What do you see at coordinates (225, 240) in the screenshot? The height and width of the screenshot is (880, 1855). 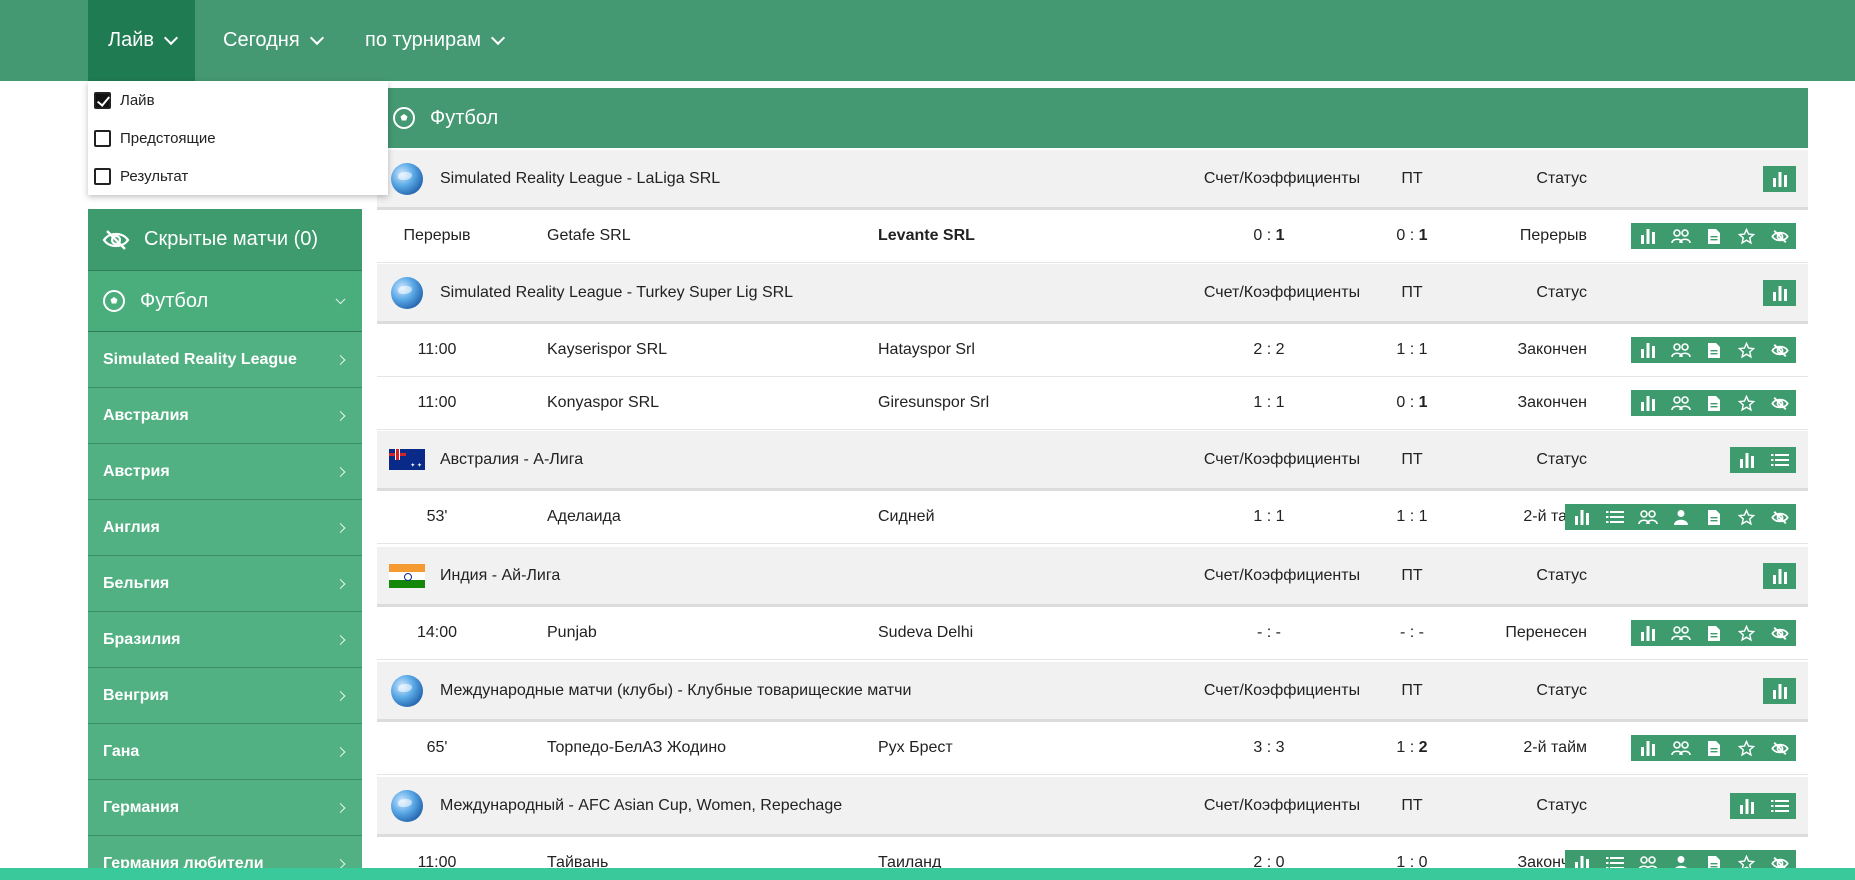 I see `hidden-matches-item: Скрытые матчи (0)` at bounding box center [225, 240].